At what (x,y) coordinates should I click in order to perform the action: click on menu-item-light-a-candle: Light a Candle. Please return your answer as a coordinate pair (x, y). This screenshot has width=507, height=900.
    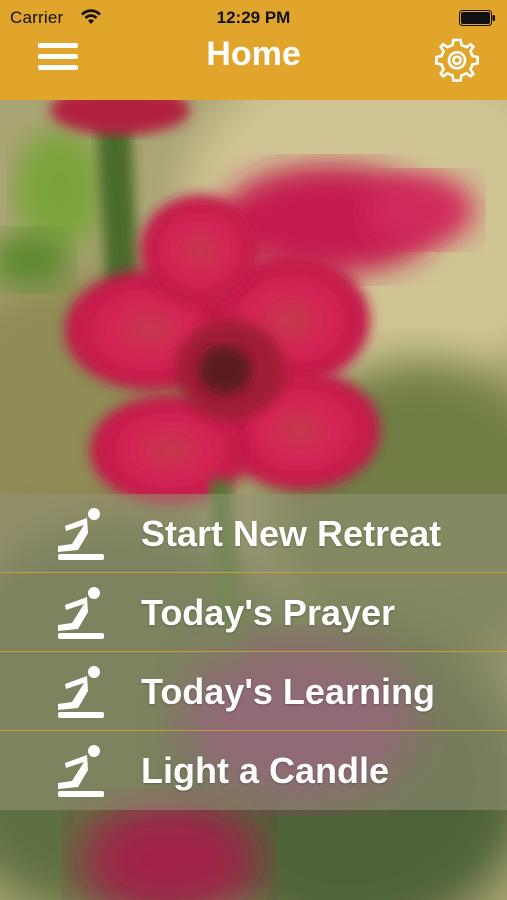
    Looking at the image, I should click on (253, 770).